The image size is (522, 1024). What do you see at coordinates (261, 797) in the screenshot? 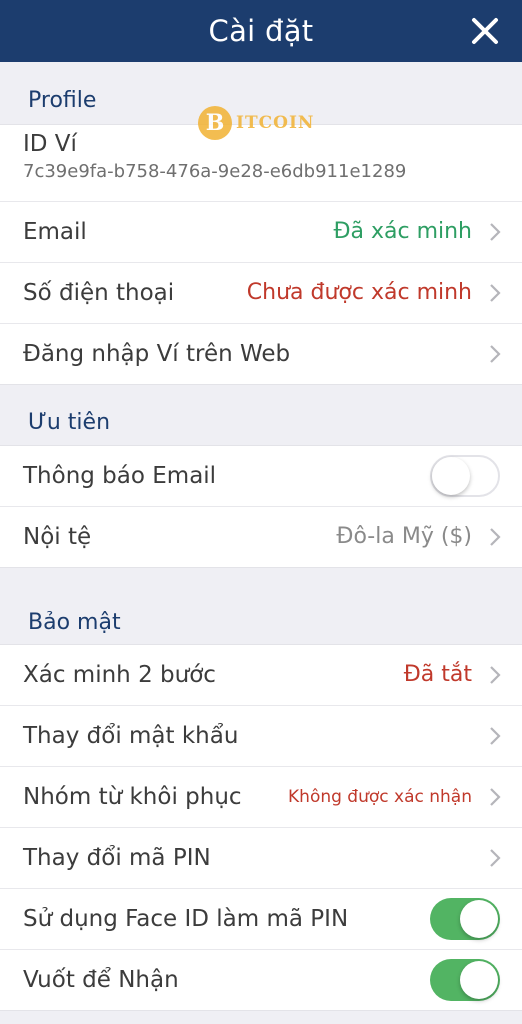
I see `recovery-phrase-row: Nhóm từ khôi phục Không được xác nhận` at bounding box center [261, 797].